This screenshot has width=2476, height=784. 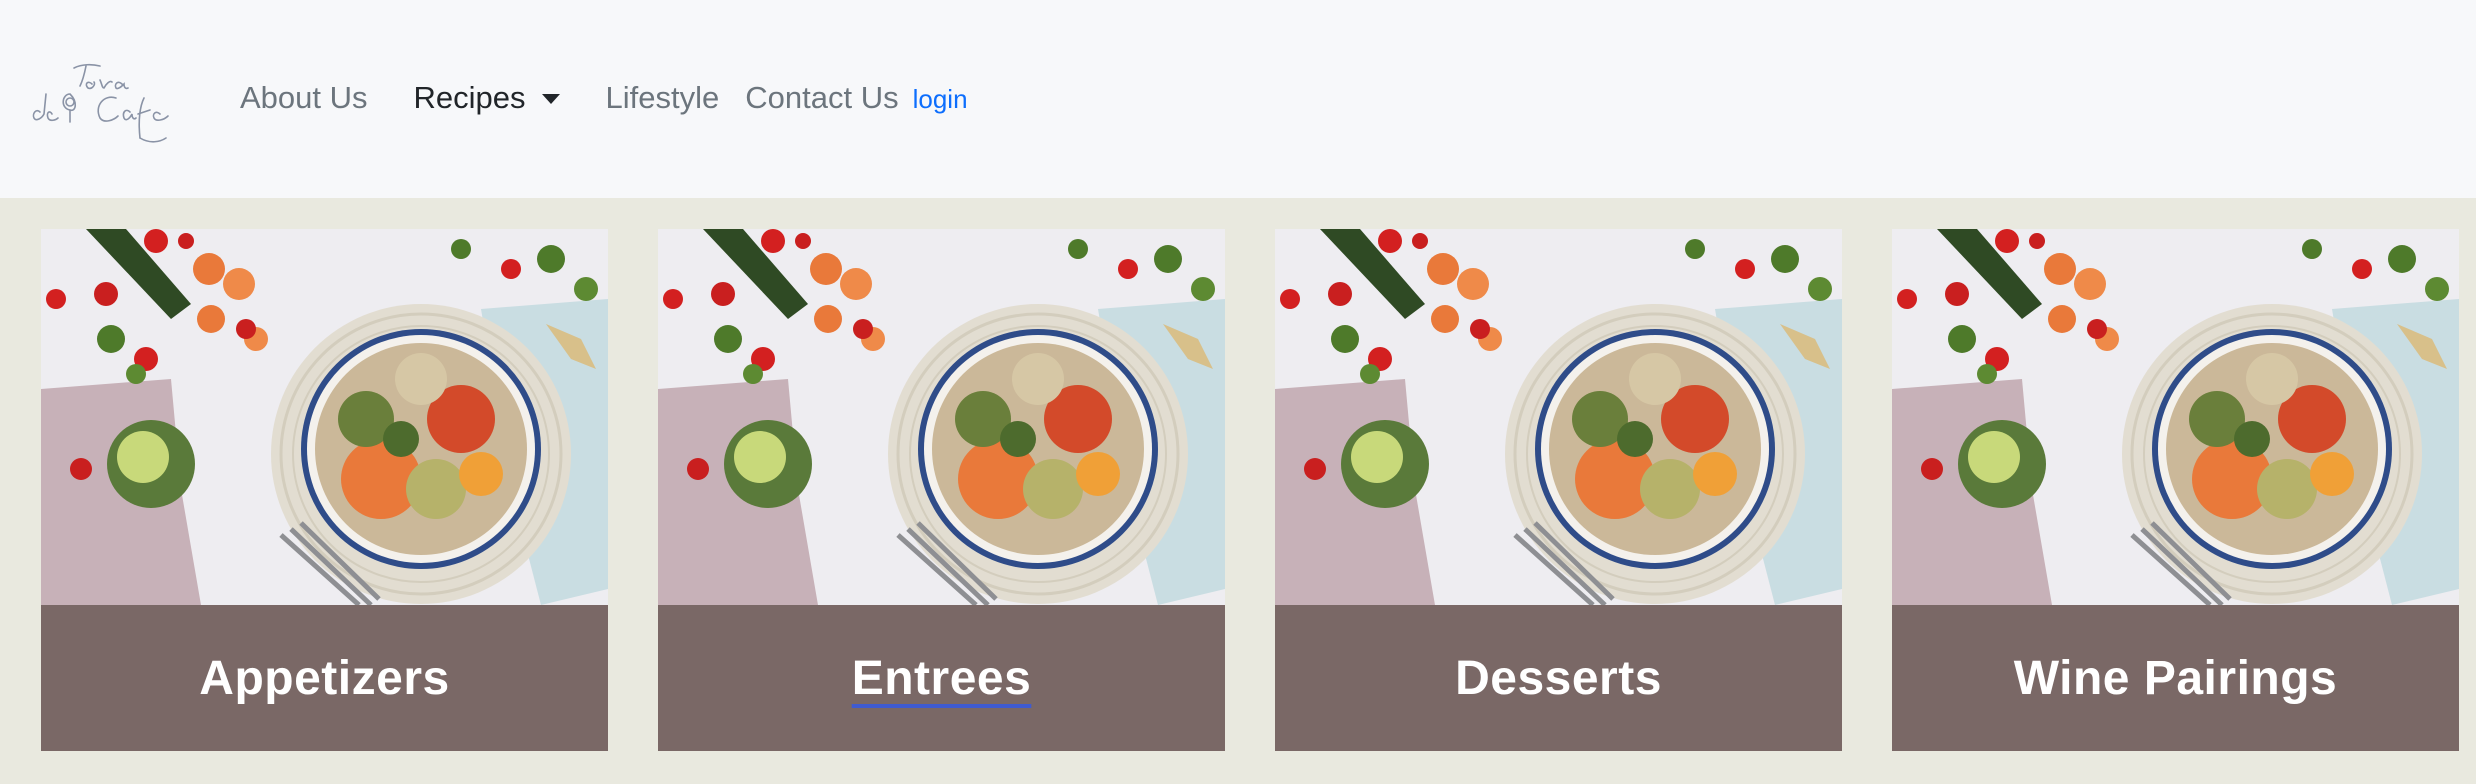 What do you see at coordinates (940, 99) in the screenshot?
I see `login-link: login` at bounding box center [940, 99].